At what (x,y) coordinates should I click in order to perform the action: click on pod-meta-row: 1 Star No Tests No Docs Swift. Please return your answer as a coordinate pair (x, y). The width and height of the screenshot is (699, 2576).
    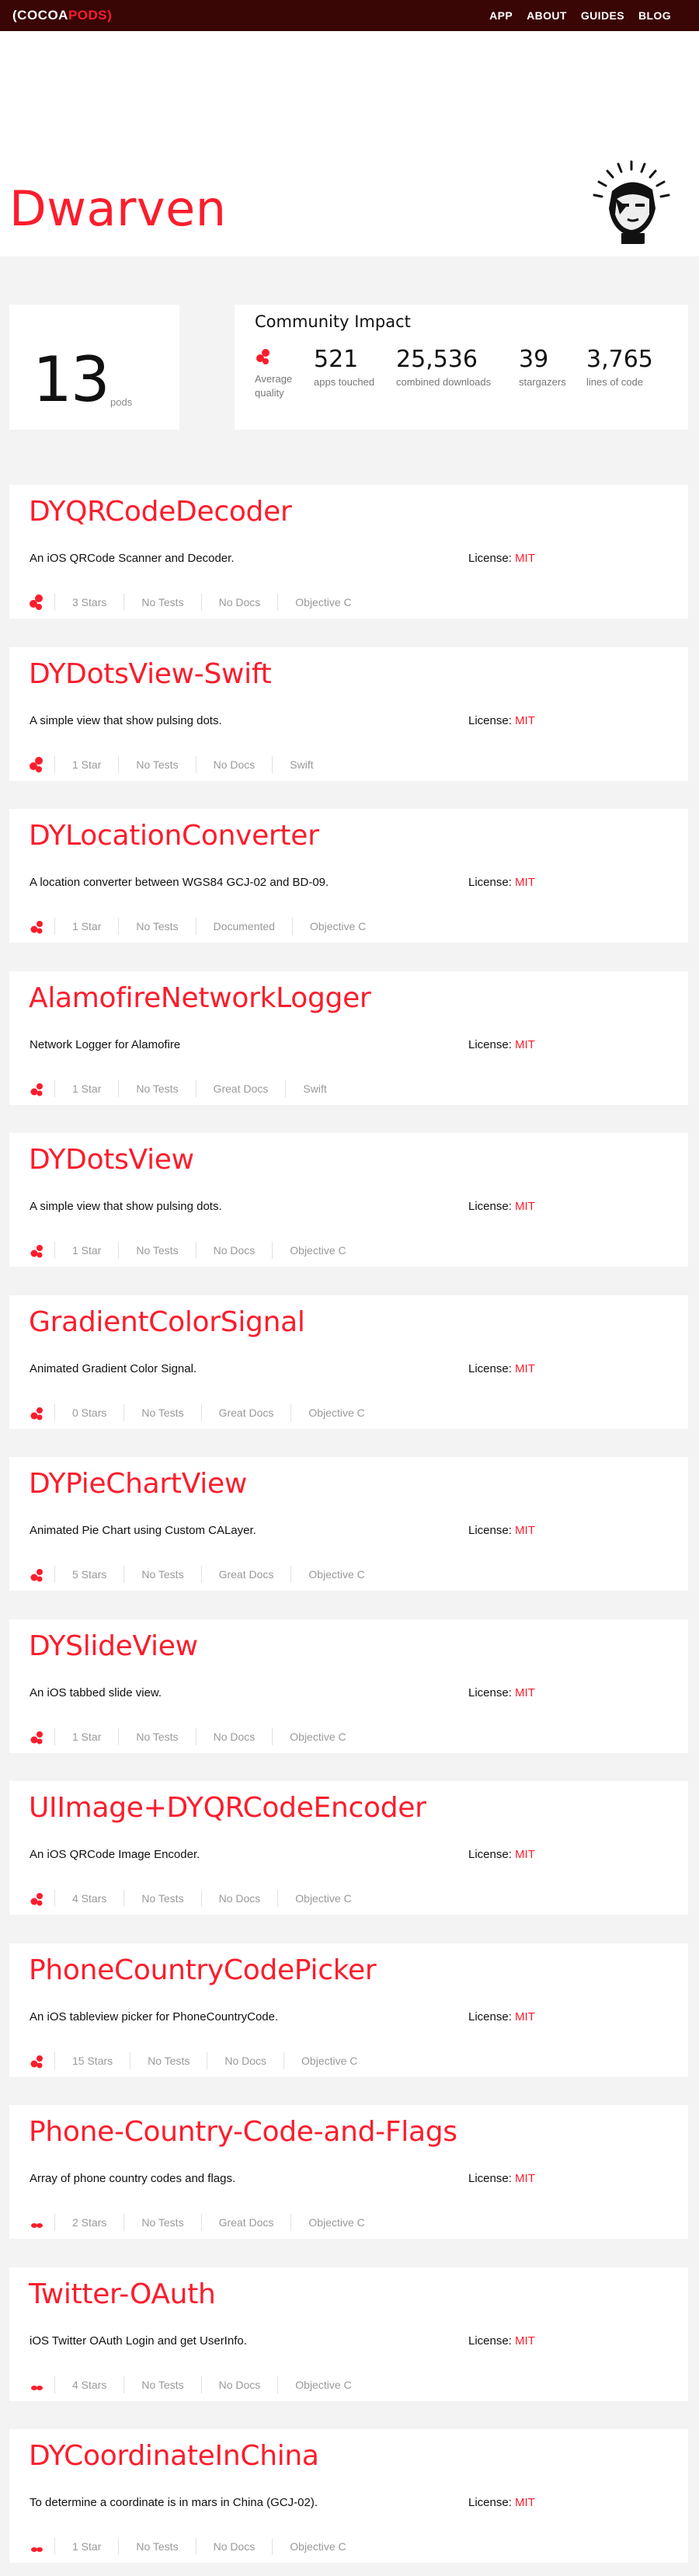
    Looking at the image, I should click on (179, 764).